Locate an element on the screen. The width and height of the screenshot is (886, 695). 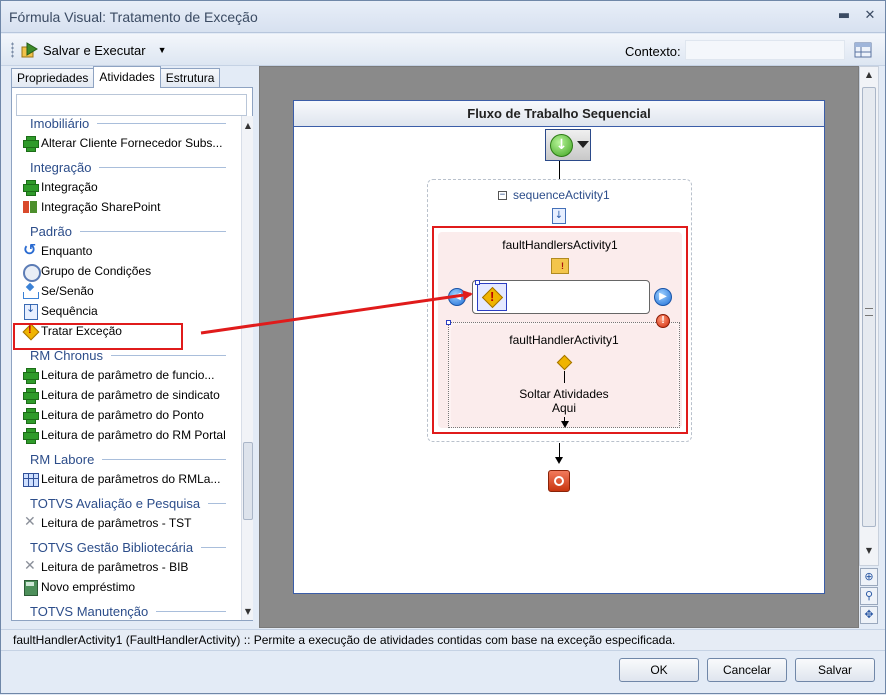
save-button: Salvar is located at coordinates (835, 670).